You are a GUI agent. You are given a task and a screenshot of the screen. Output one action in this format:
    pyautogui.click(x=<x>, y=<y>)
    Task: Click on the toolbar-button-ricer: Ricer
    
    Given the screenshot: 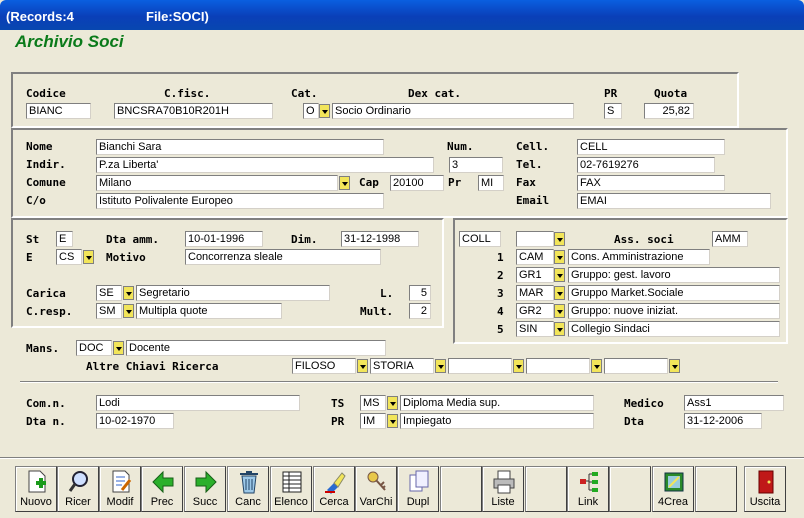 What is the action you would take?
    pyautogui.click(x=78, y=489)
    